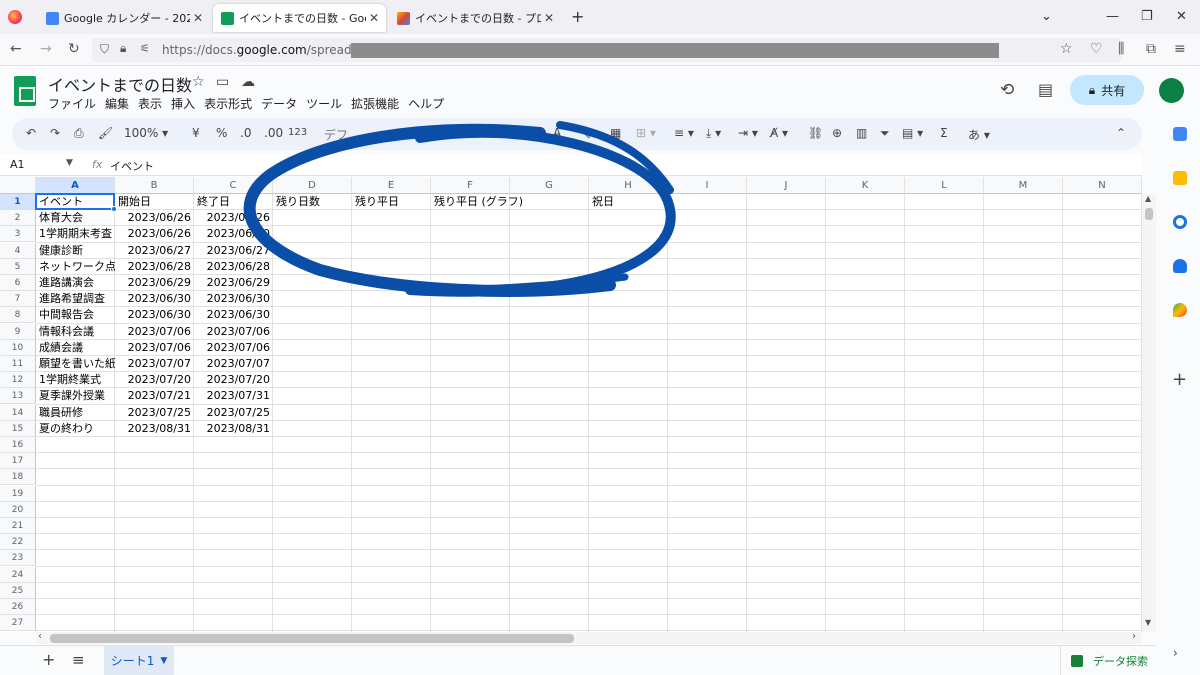  Describe the element at coordinates (154, 283) in the screenshot. I see `start-date-cell: 2023/06/29` at that location.